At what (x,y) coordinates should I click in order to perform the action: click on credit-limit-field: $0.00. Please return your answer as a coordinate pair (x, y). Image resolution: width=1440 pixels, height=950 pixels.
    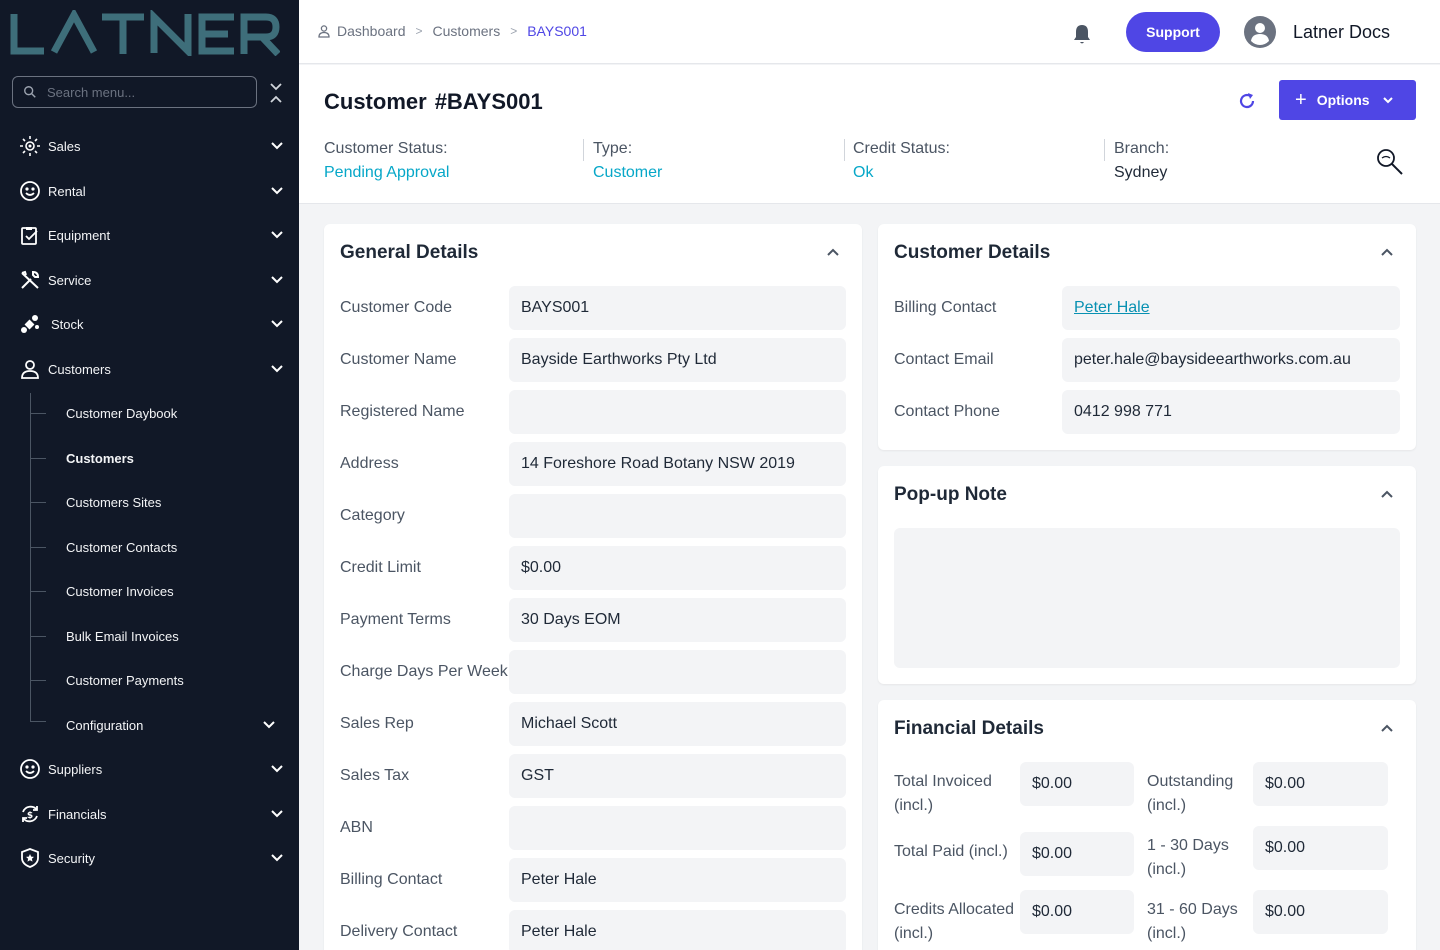
    Looking at the image, I should click on (677, 568).